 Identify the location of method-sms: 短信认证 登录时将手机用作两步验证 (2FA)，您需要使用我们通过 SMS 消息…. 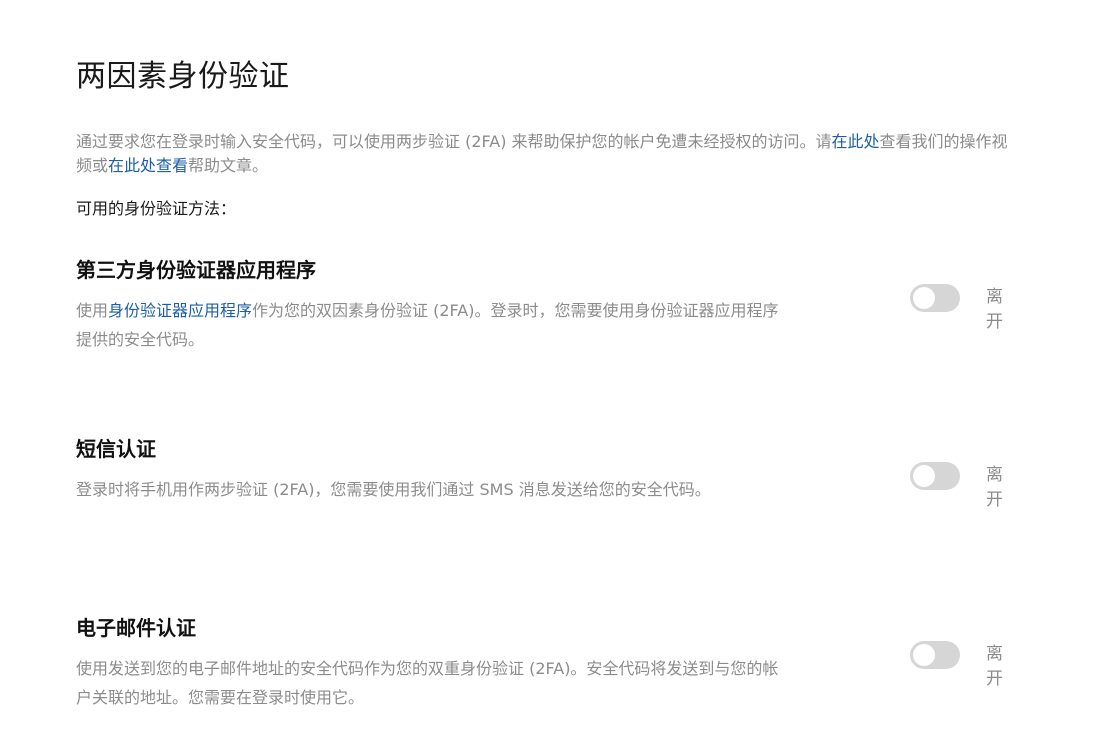
(576, 472).